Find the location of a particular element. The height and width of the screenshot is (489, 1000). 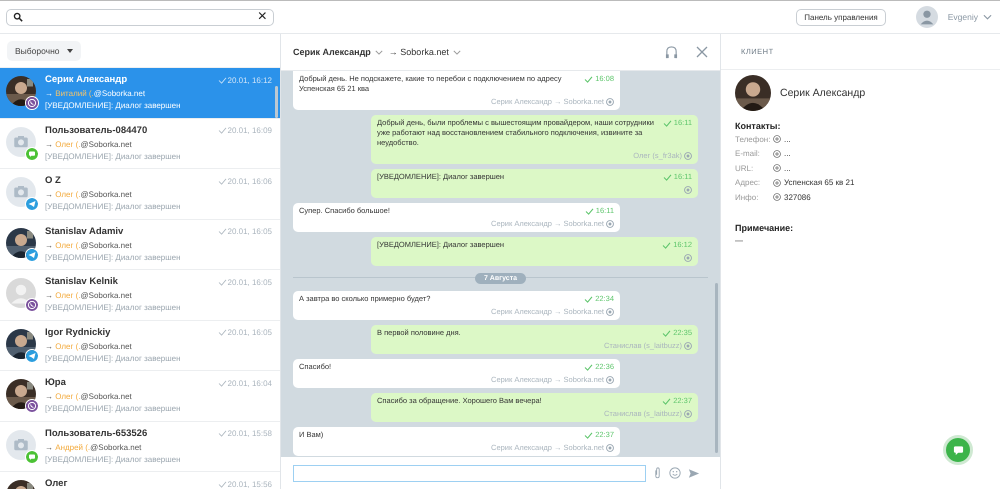

field-label: URL: is located at coordinates (744, 168).